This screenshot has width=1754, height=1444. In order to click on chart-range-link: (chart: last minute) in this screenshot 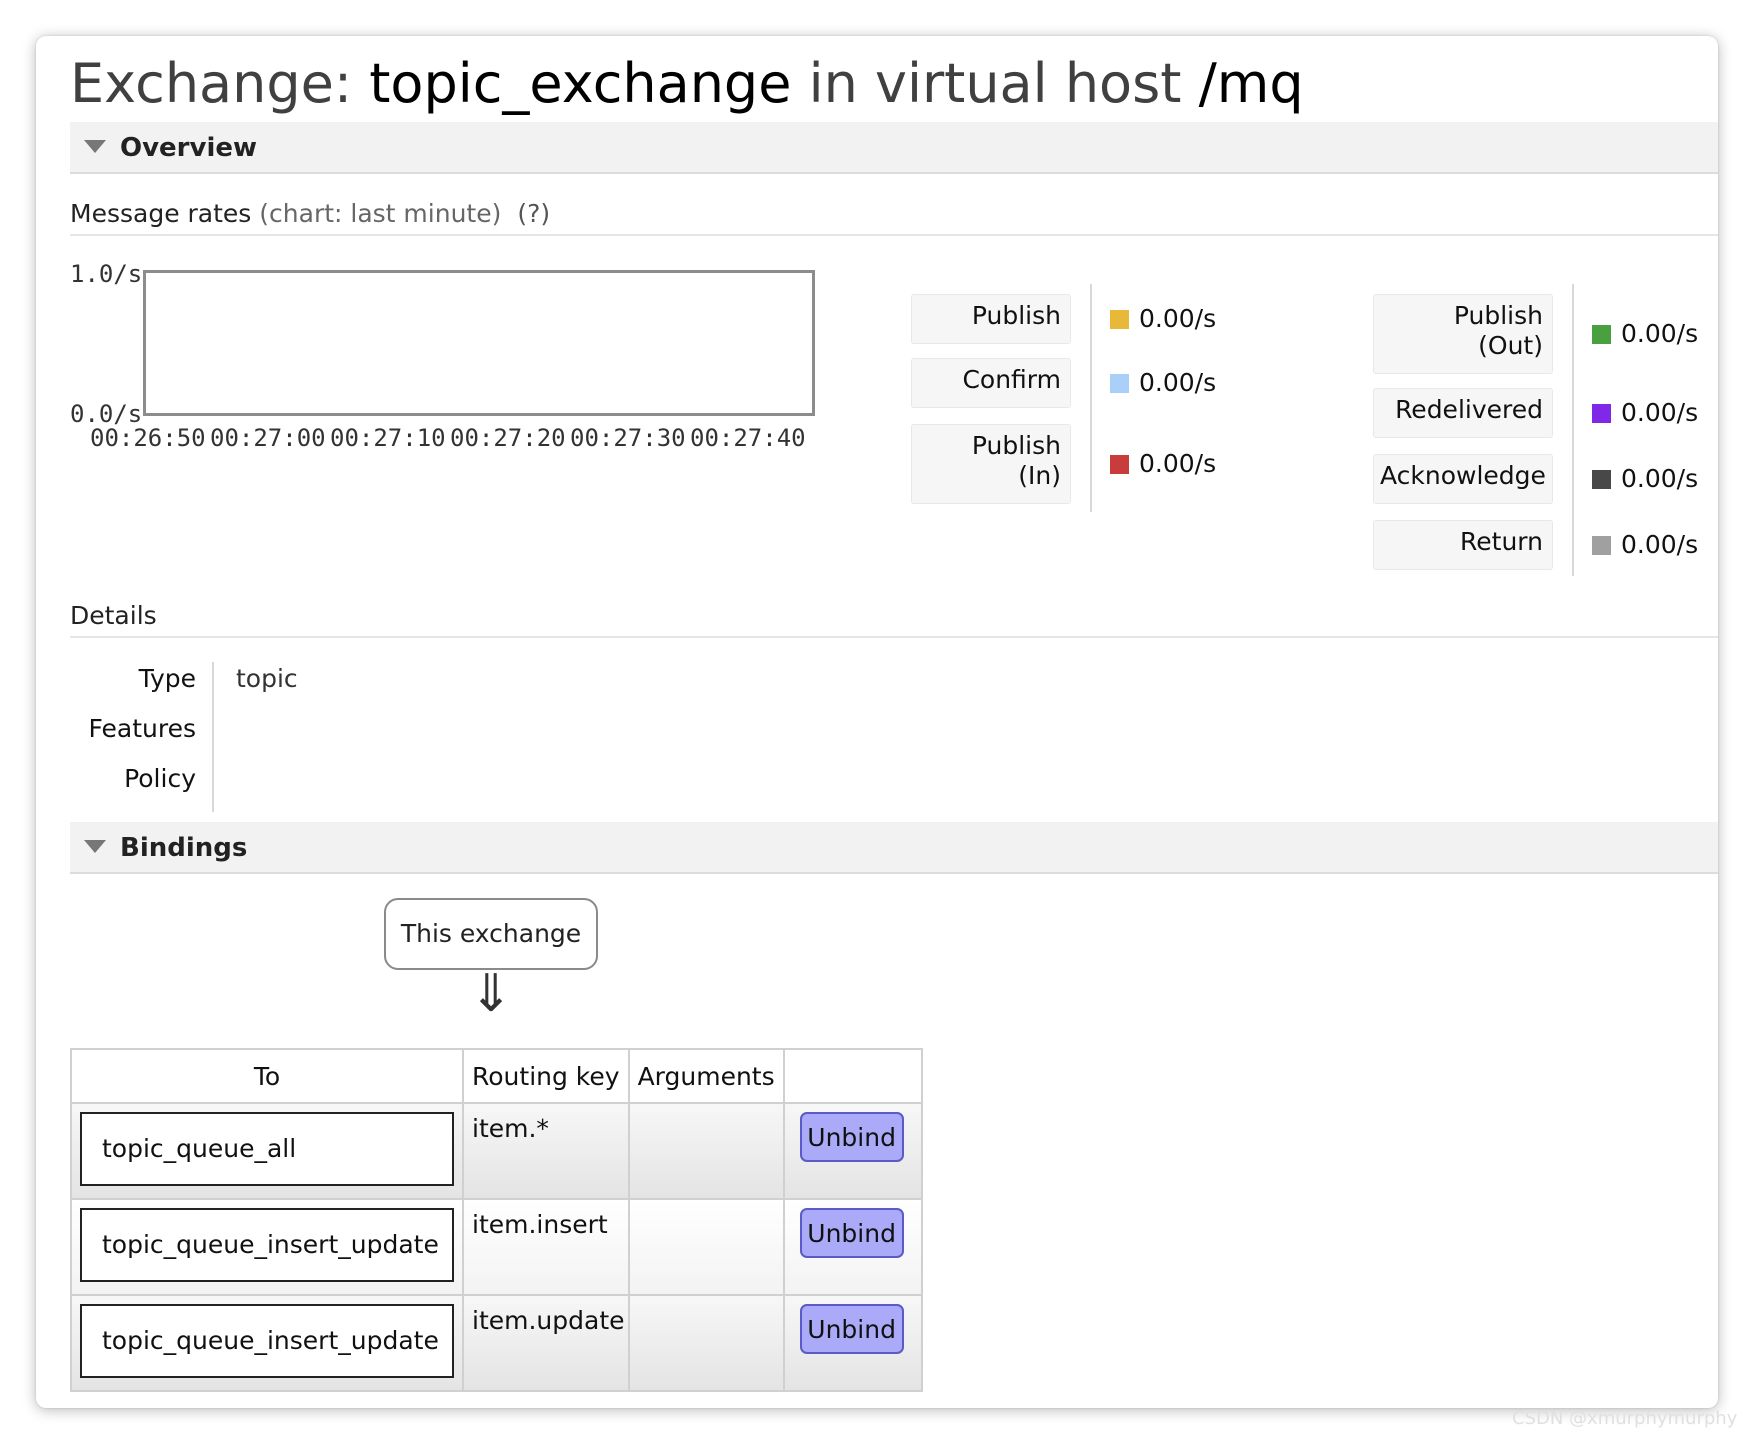, I will do `click(380, 213)`.